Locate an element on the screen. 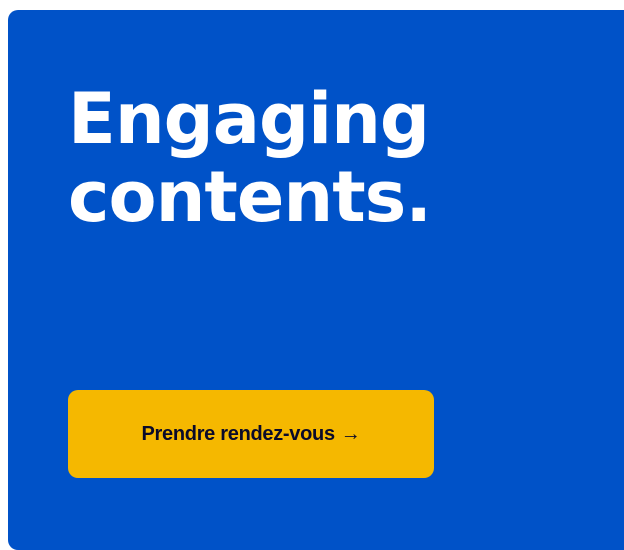  arrow-right-icon: → is located at coordinates (350, 433).